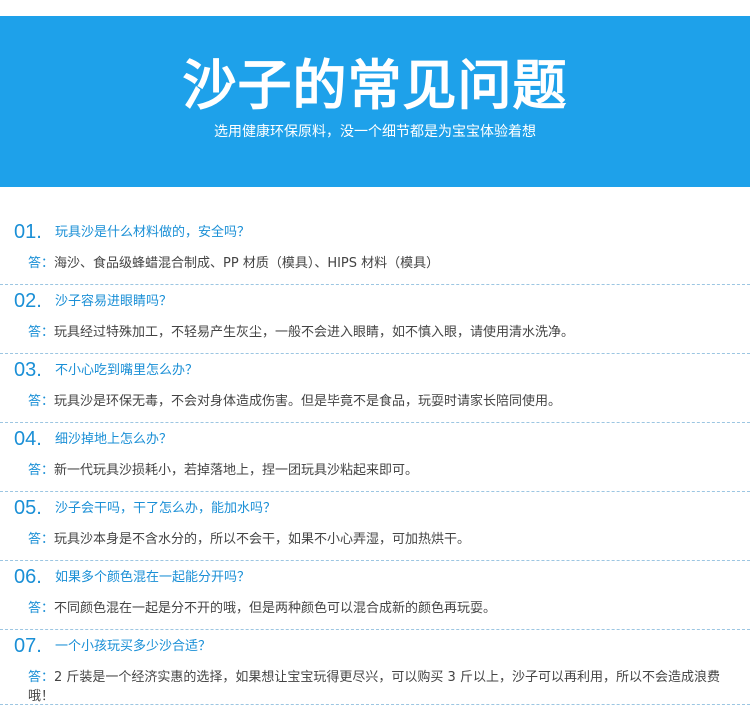 Image resolution: width=750 pixels, height=719 pixels. Describe the element at coordinates (236, 470) in the screenshot. I see `answer-text: 新一代玩具沙损耗小，若掉落地上，捏一团玩具沙粘起来即可。` at that location.